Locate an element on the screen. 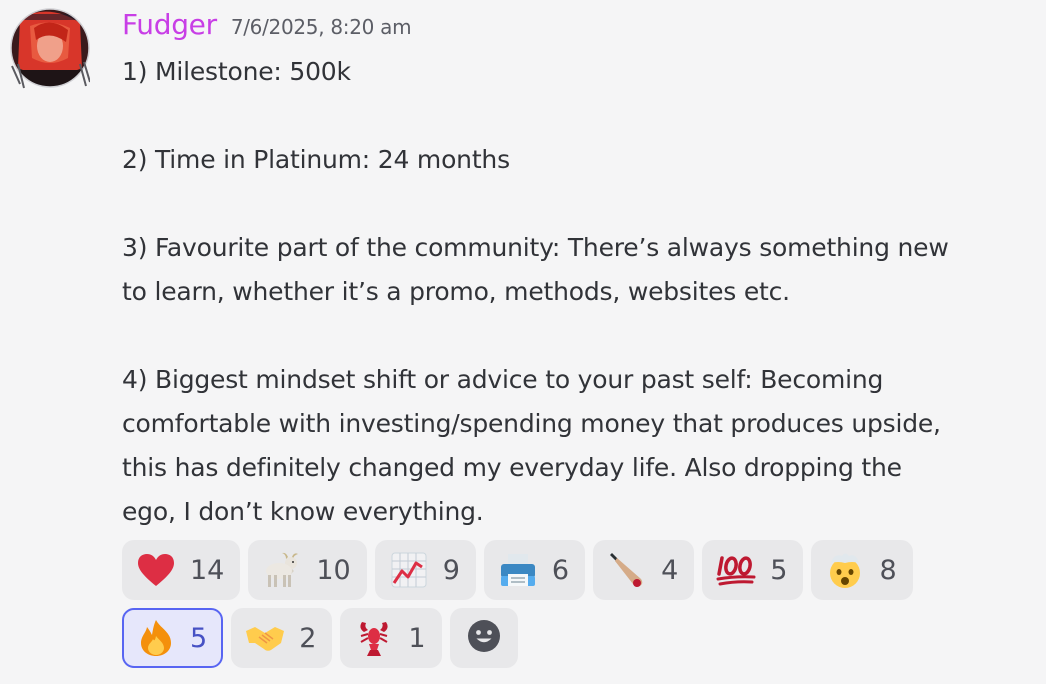 The height and width of the screenshot is (684, 1046). reaction-count: 1 is located at coordinates (417, 638).